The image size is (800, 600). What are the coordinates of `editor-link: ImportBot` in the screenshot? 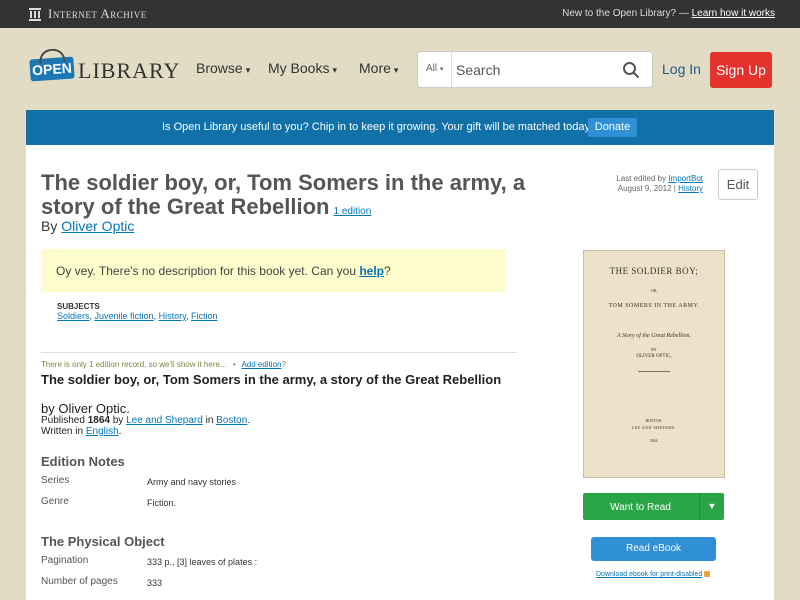 It's located at (685, 178).